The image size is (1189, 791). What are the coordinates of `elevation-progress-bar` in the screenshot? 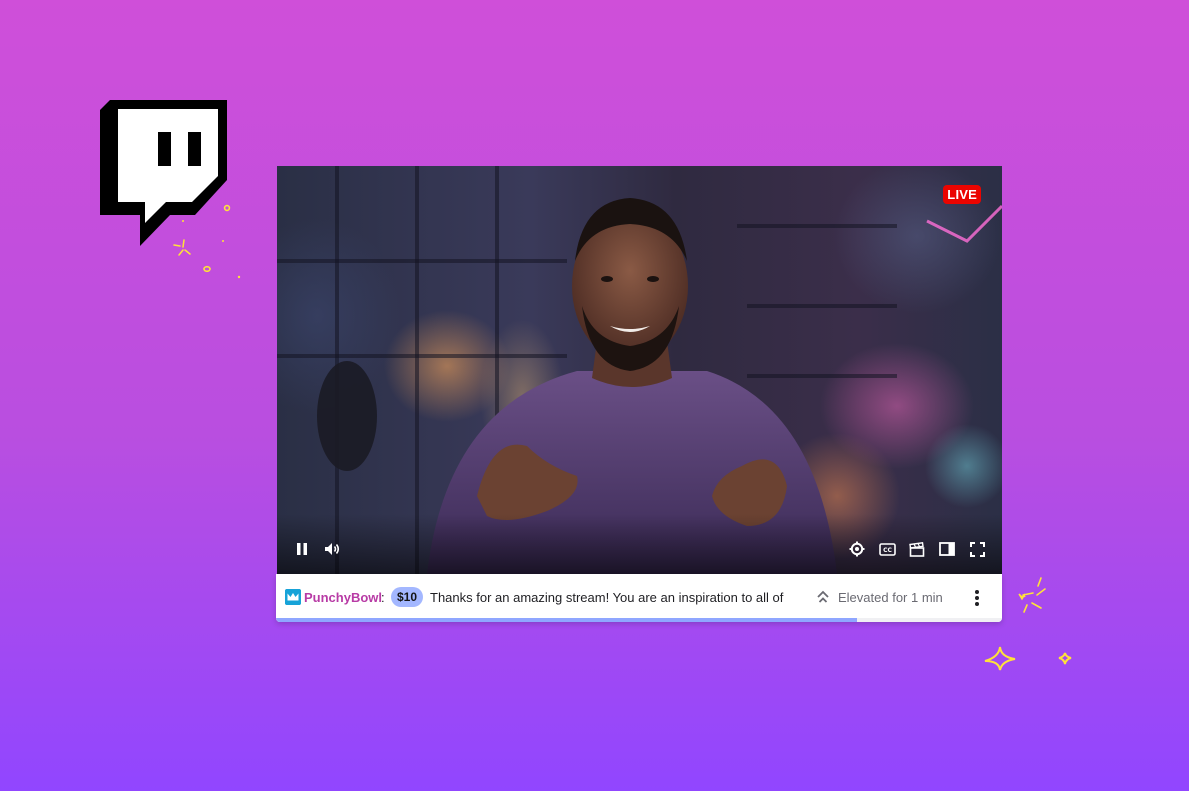 It's located at (639, 620).